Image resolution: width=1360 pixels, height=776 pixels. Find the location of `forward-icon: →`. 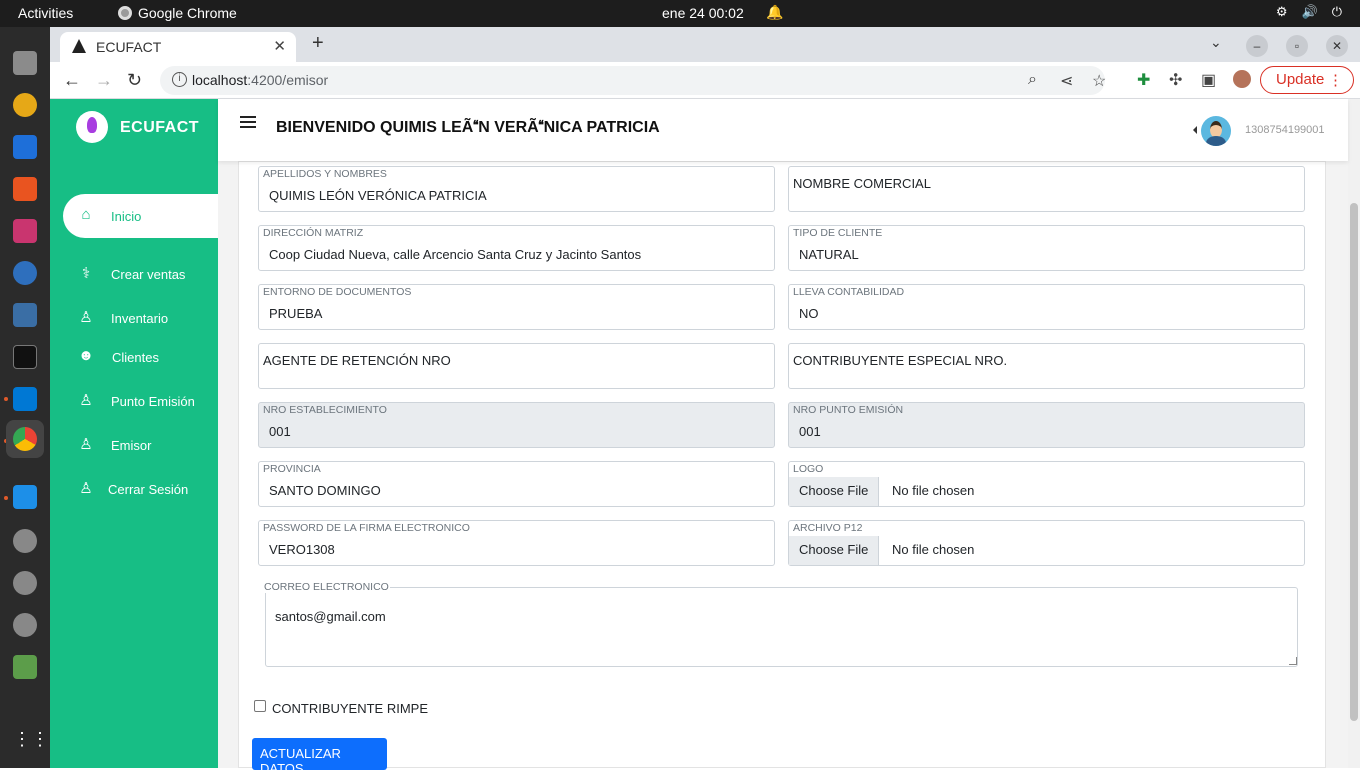

forward-icon: → is located at coordinates (104, 80).